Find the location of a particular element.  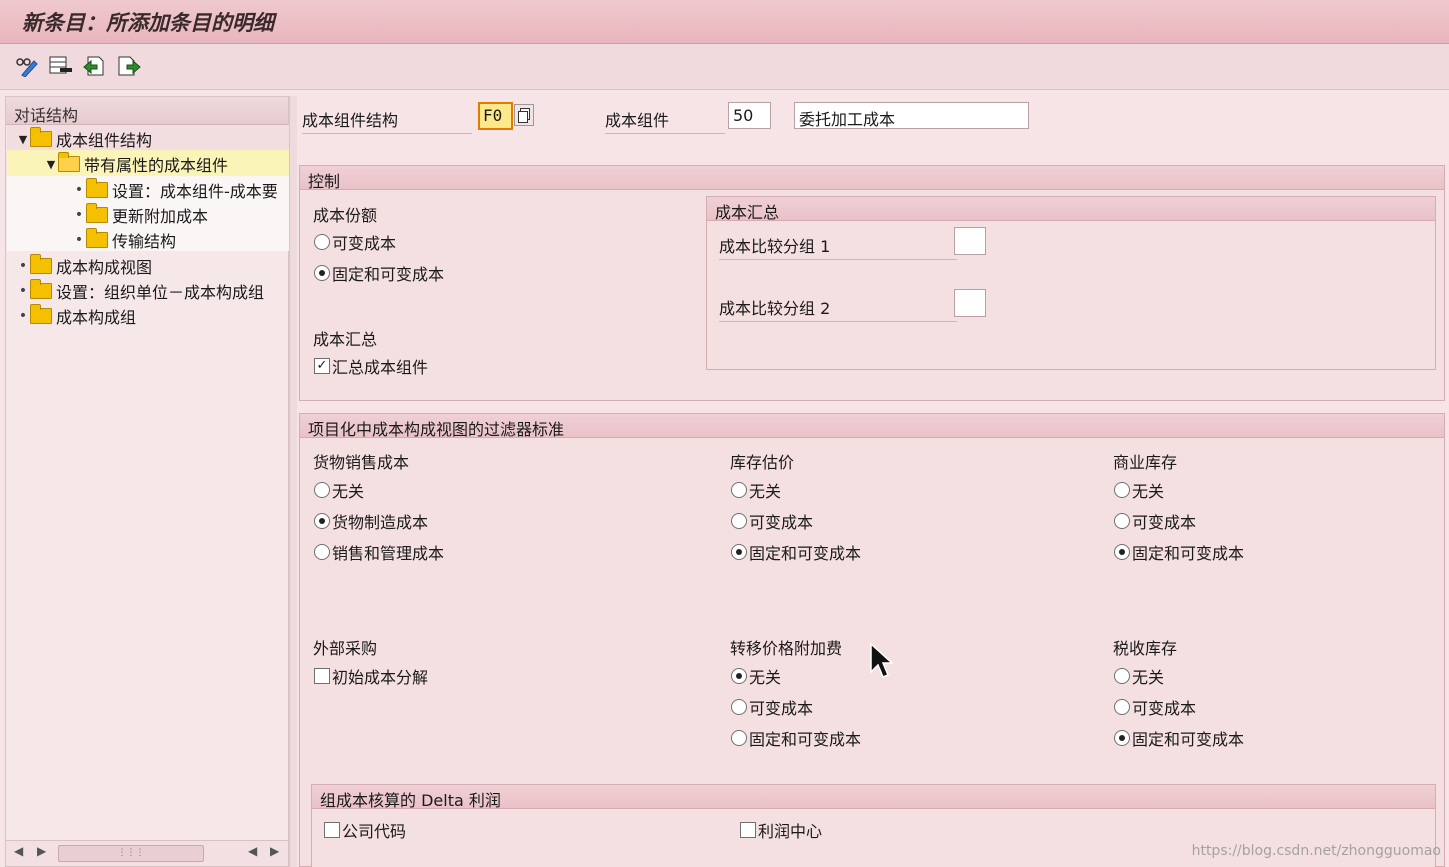

previous-entry-icon is located at coordinates (95, 66).